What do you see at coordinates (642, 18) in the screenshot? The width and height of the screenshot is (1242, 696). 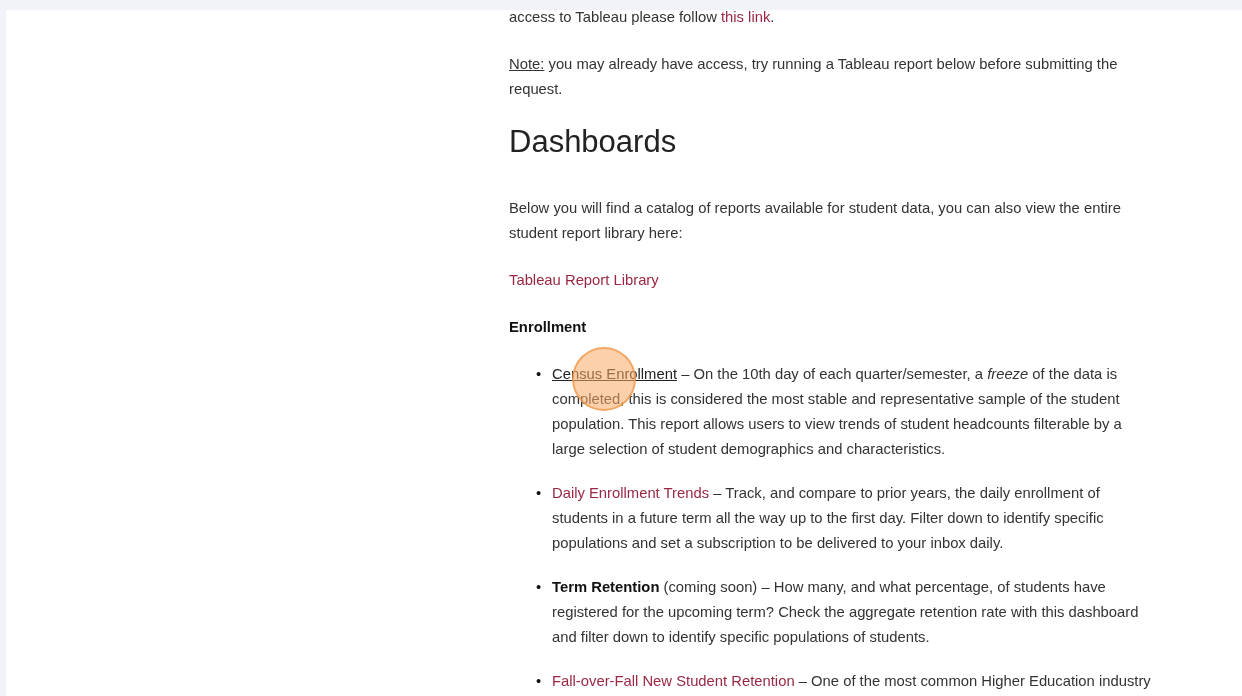 I see `intro-paragraph: access to Tableau please follow this link.` at bounding box center [642, 18].